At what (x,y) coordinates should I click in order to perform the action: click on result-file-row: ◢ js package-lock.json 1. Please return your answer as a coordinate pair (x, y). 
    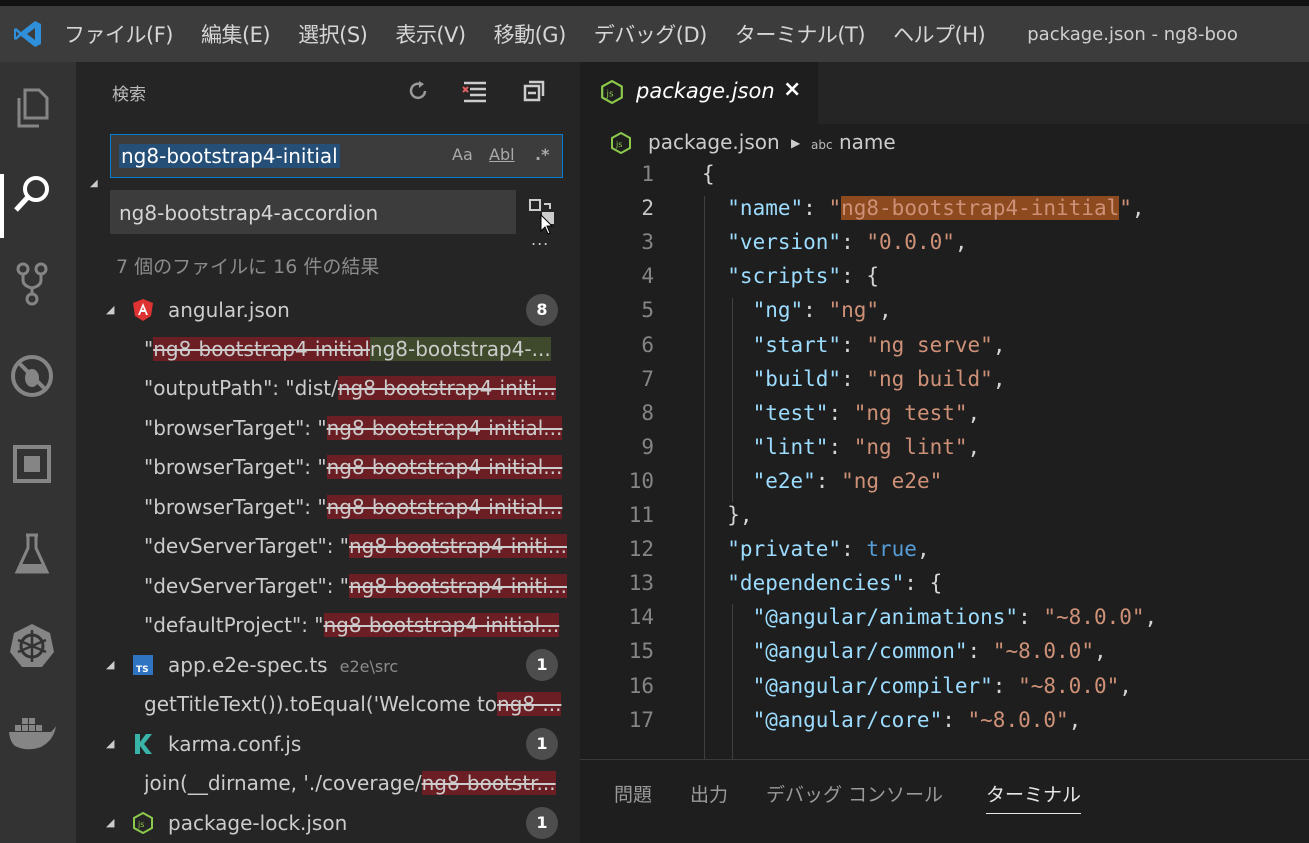
    Looking at the image, I should click on (328, 822).